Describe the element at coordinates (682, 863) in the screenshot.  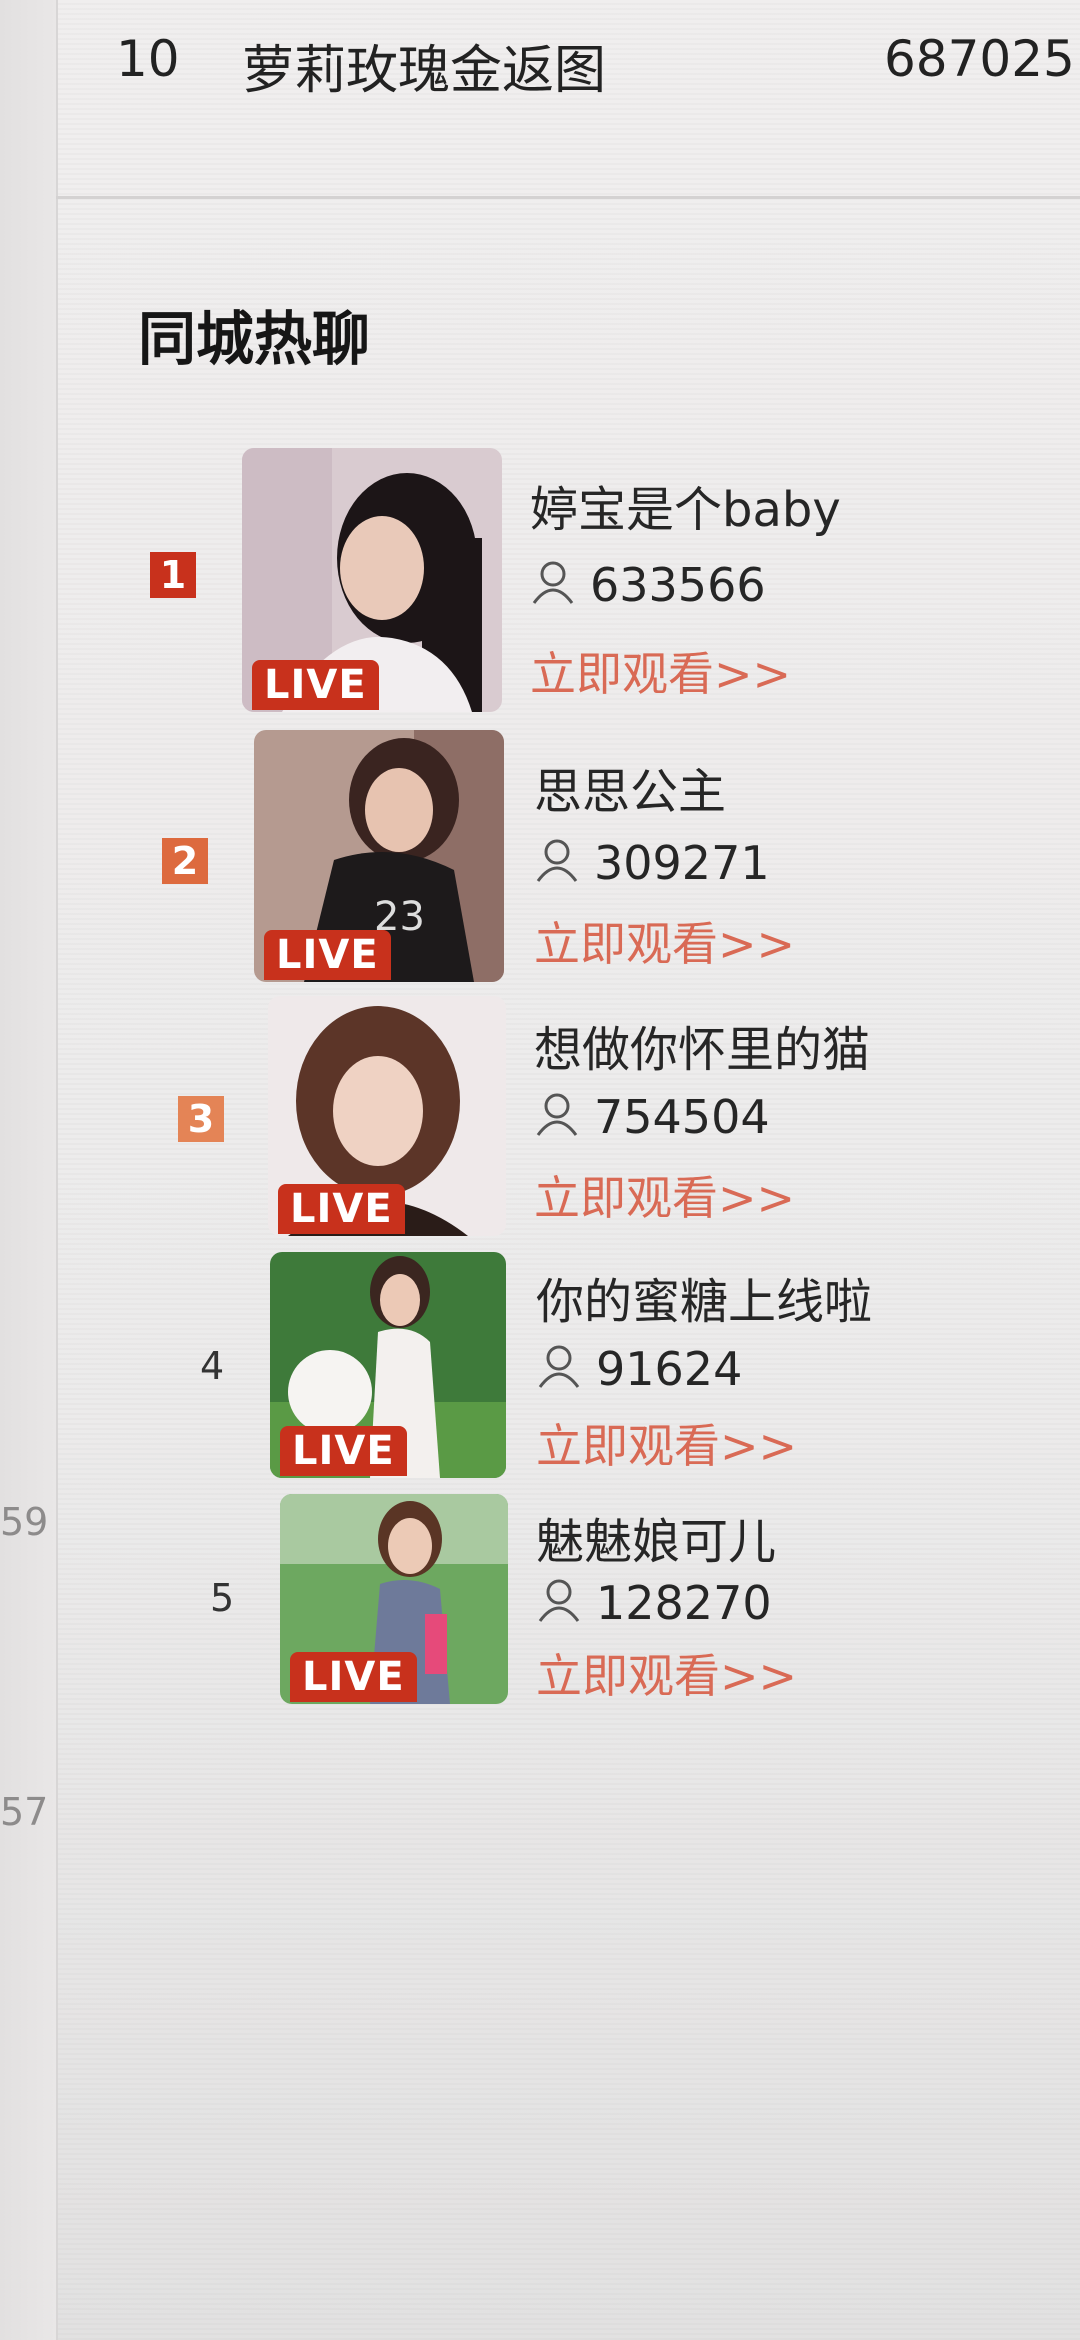
I see `viewer-count-value: 309271` at that location.